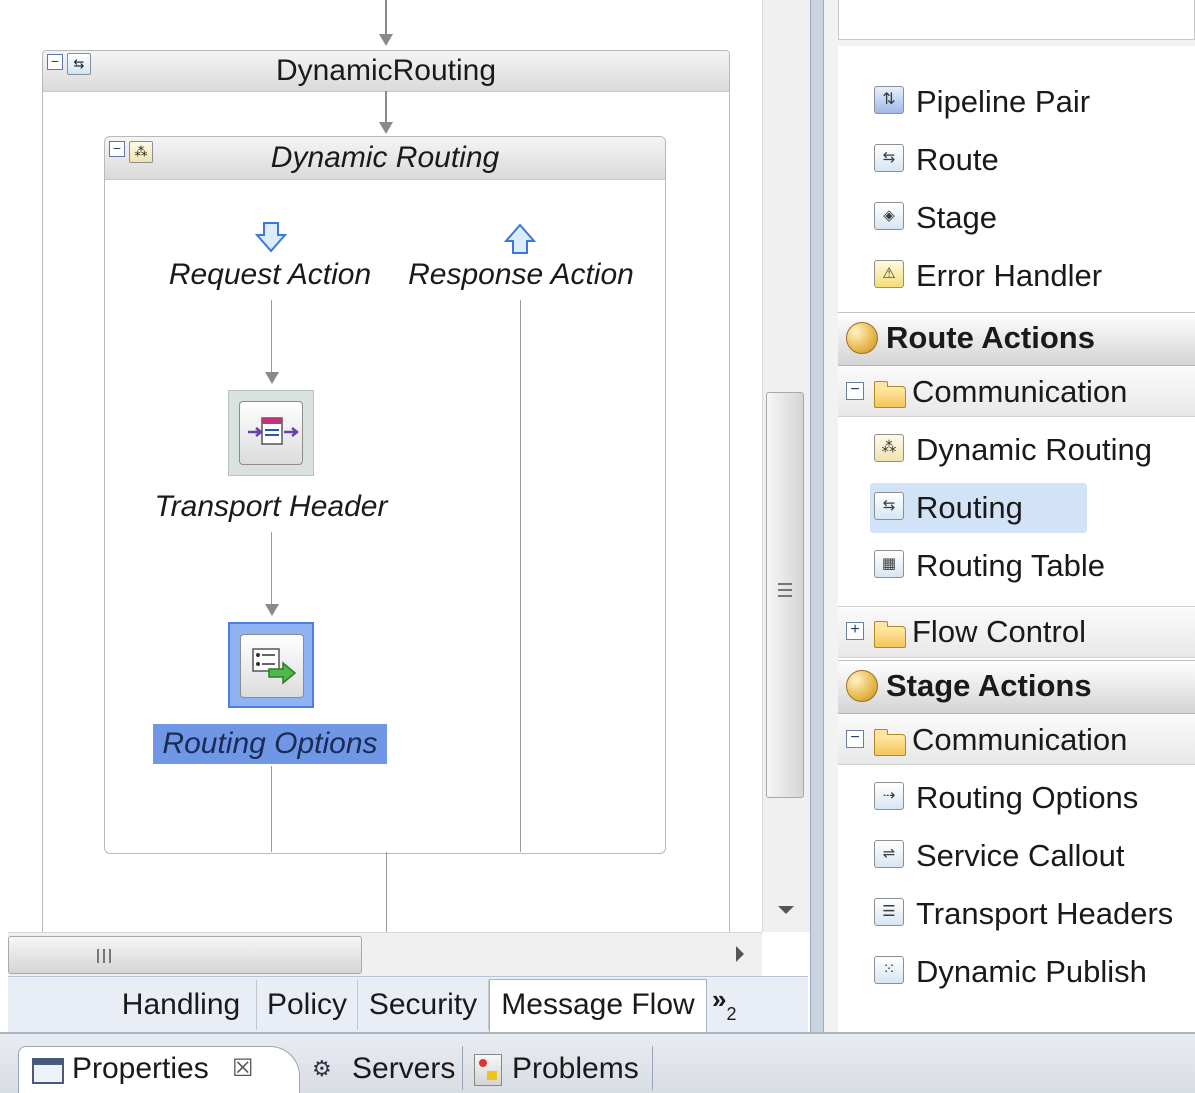  I want to click on routing-options-icon, so click(274, 666).